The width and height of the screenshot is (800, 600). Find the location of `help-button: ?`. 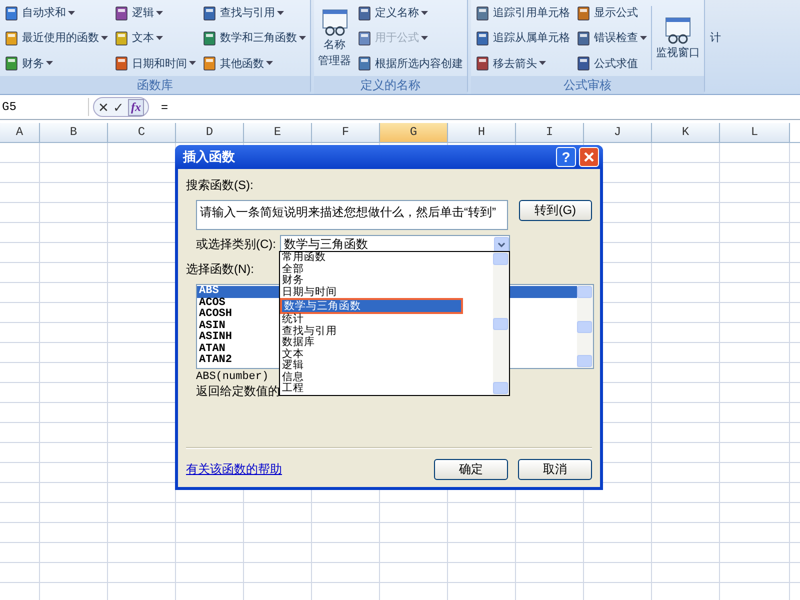

help-button: ? is located at coordinates (566, 157).